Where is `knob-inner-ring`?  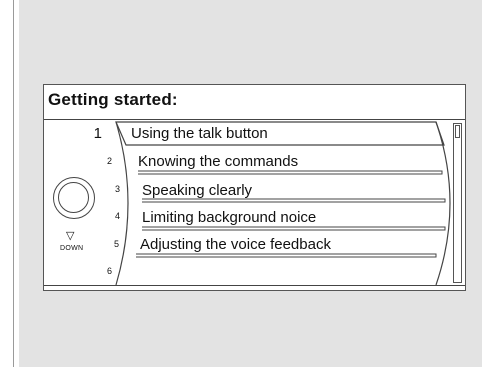
knob-inner-ring is located at coordinates (73, 197).